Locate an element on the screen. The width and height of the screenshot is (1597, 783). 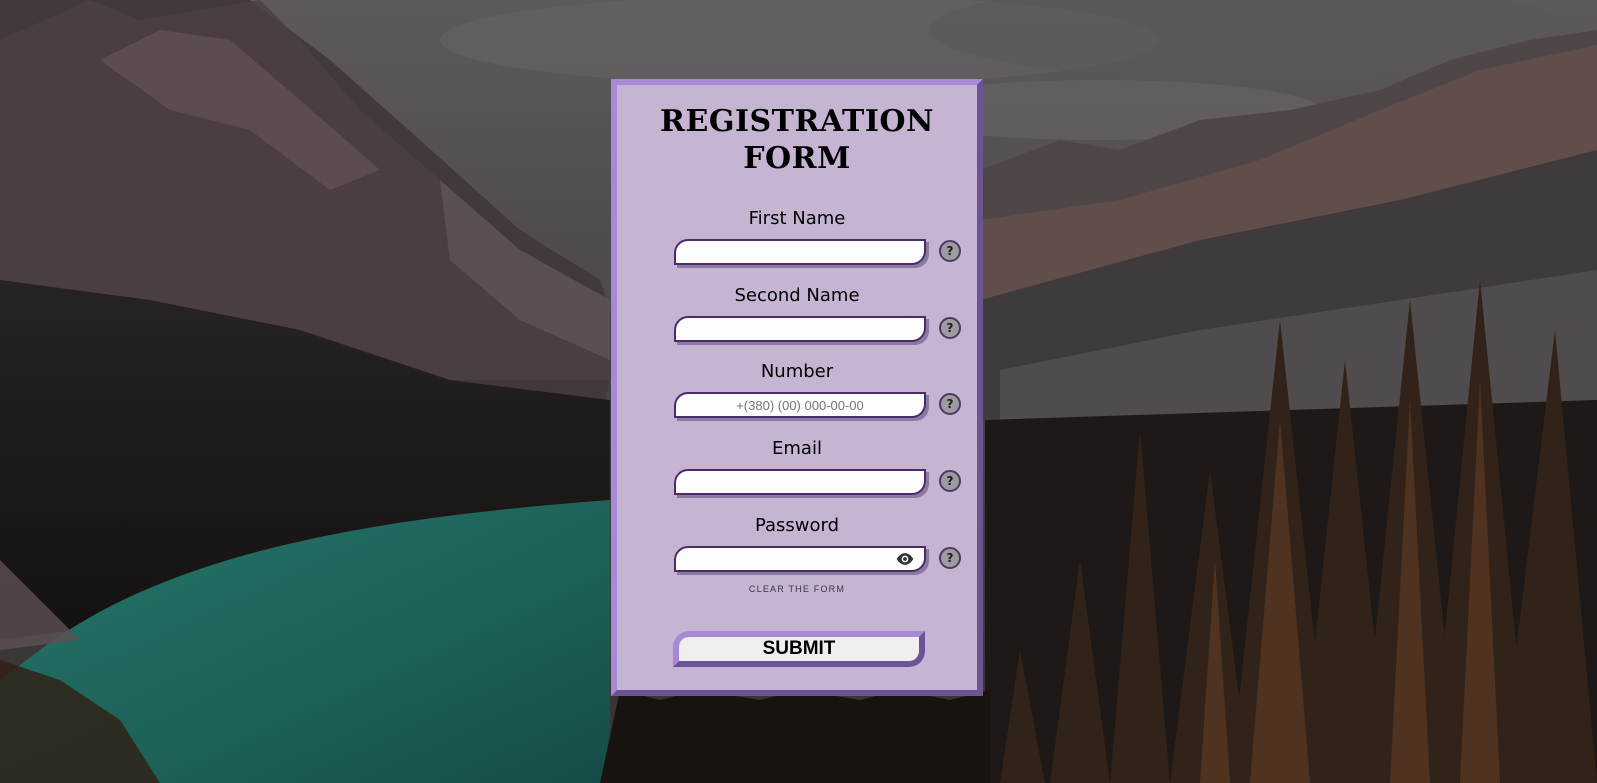
clear-form-link: CLEAR THE FORM is located at coordinates (797, 589).